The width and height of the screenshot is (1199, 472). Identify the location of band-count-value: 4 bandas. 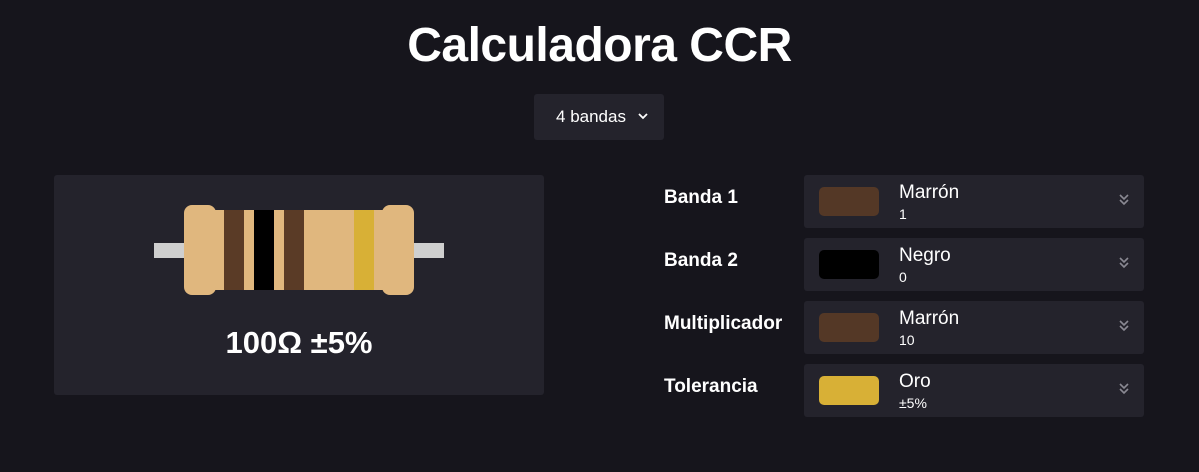
(591, 116).